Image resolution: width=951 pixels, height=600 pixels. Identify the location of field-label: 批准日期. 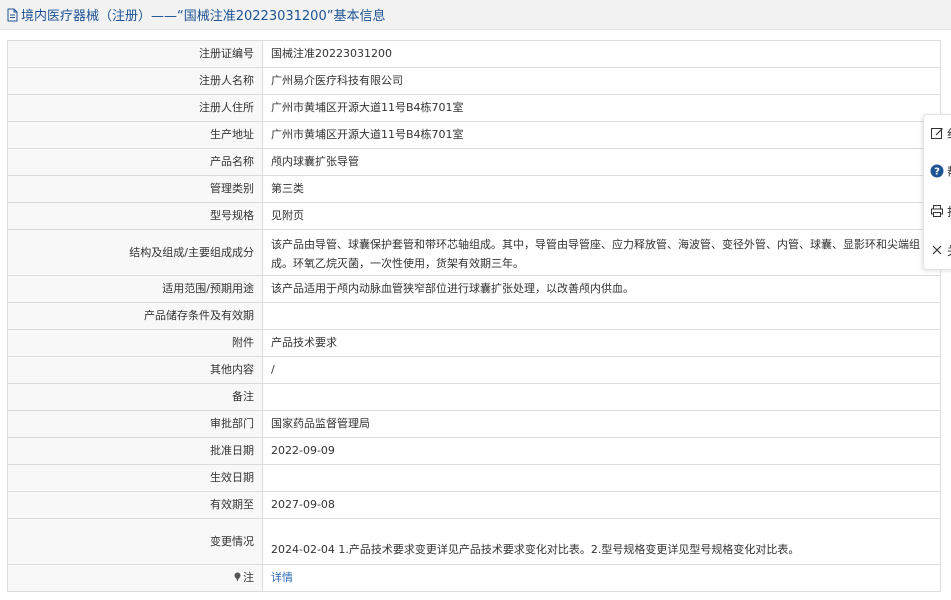
(135, 451).